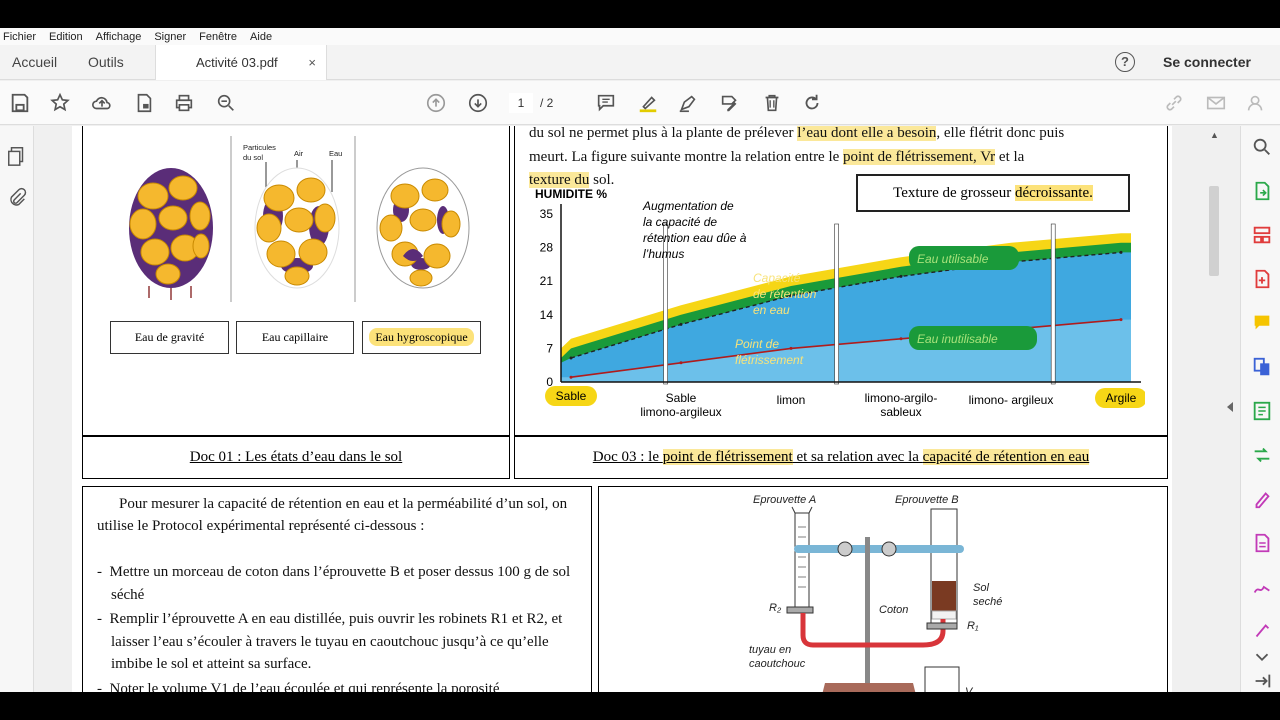 The image size is (1280, 720). What do you see at coordinates (730, 103) in the screenshot?
I see `fill-sign-icon` at bounding box center [730, 103].